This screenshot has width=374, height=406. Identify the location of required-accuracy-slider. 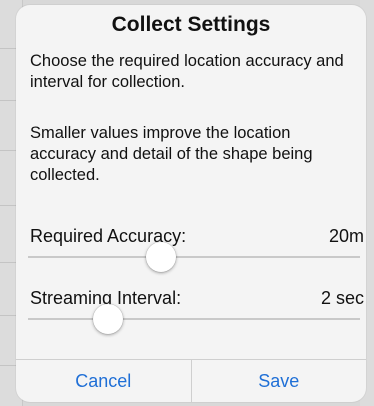
(194, 257).